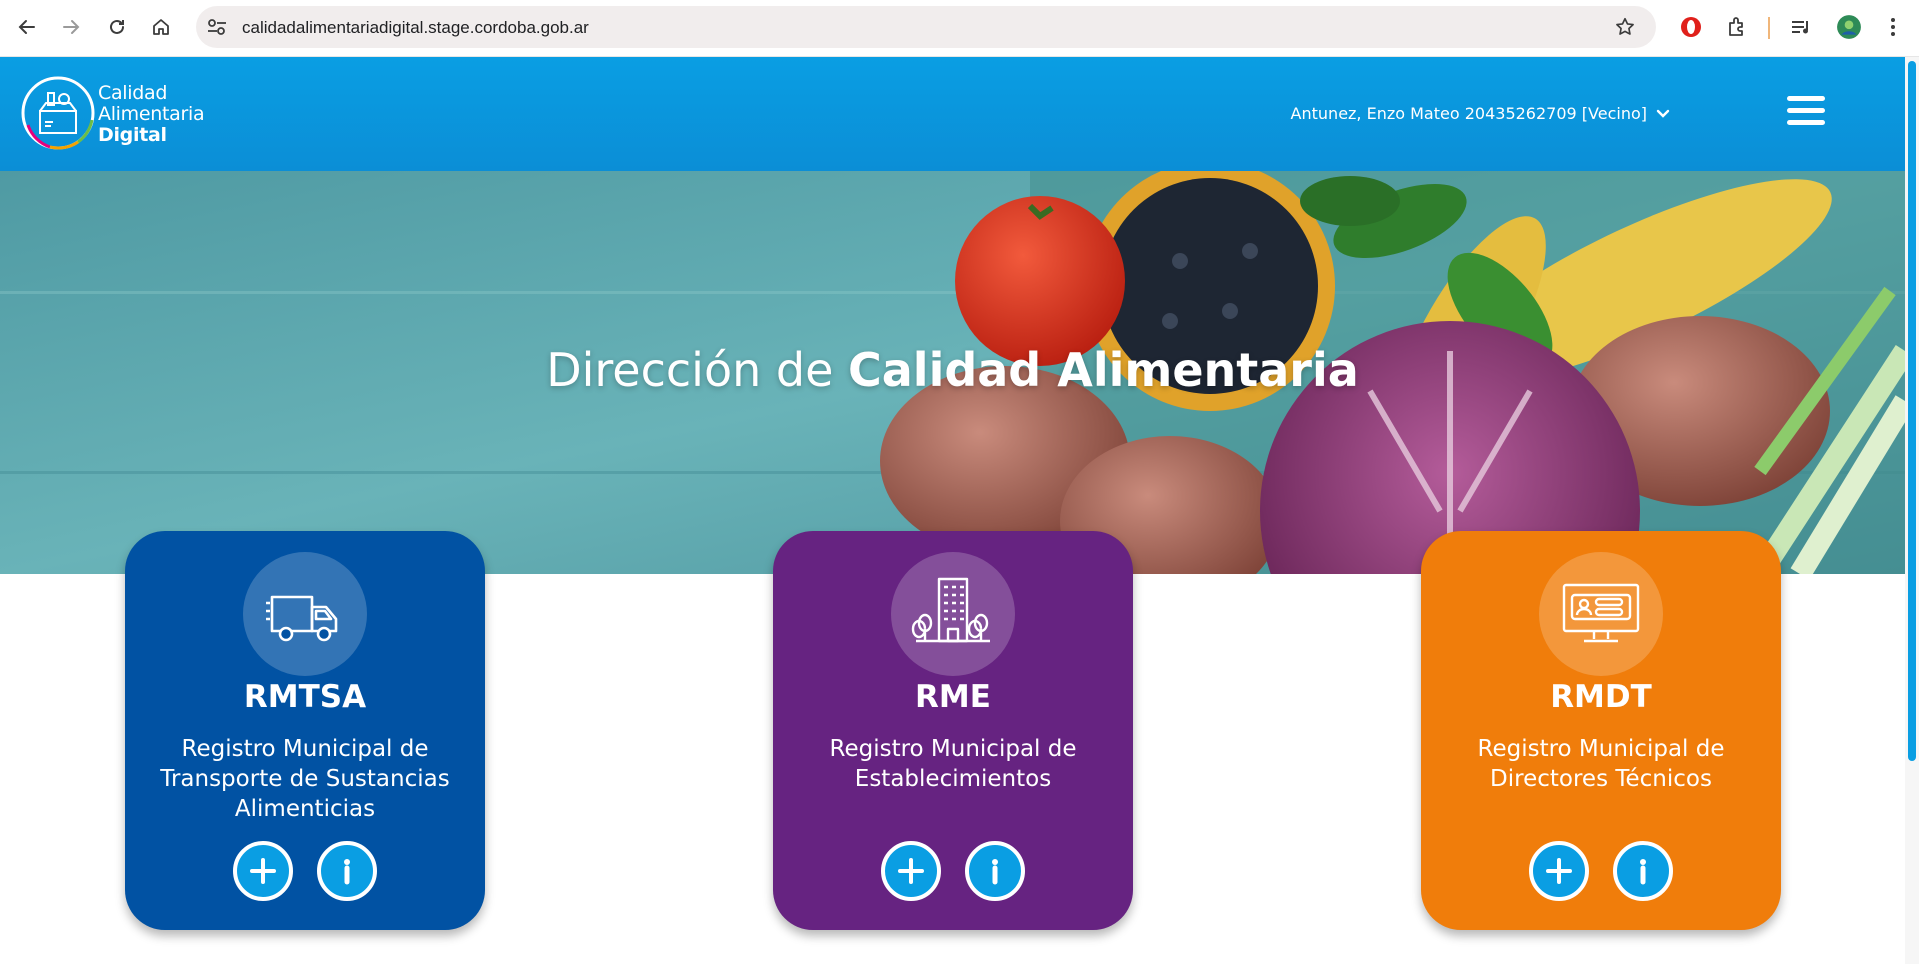 The width and height of the screenshot is (1919, 964). Describe the element at coordinates (953, 764) in the screenshot. I see `card-description: Registro Municipal de Establecimientos` at that location.